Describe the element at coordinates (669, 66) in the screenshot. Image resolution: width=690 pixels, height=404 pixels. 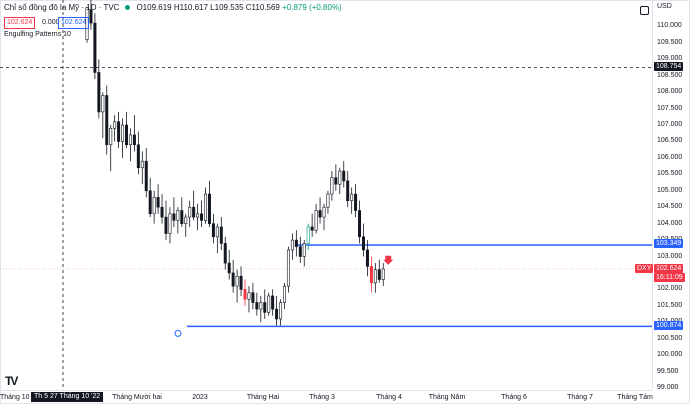
I see `crosshair-price-tag: 108.754` at that location.